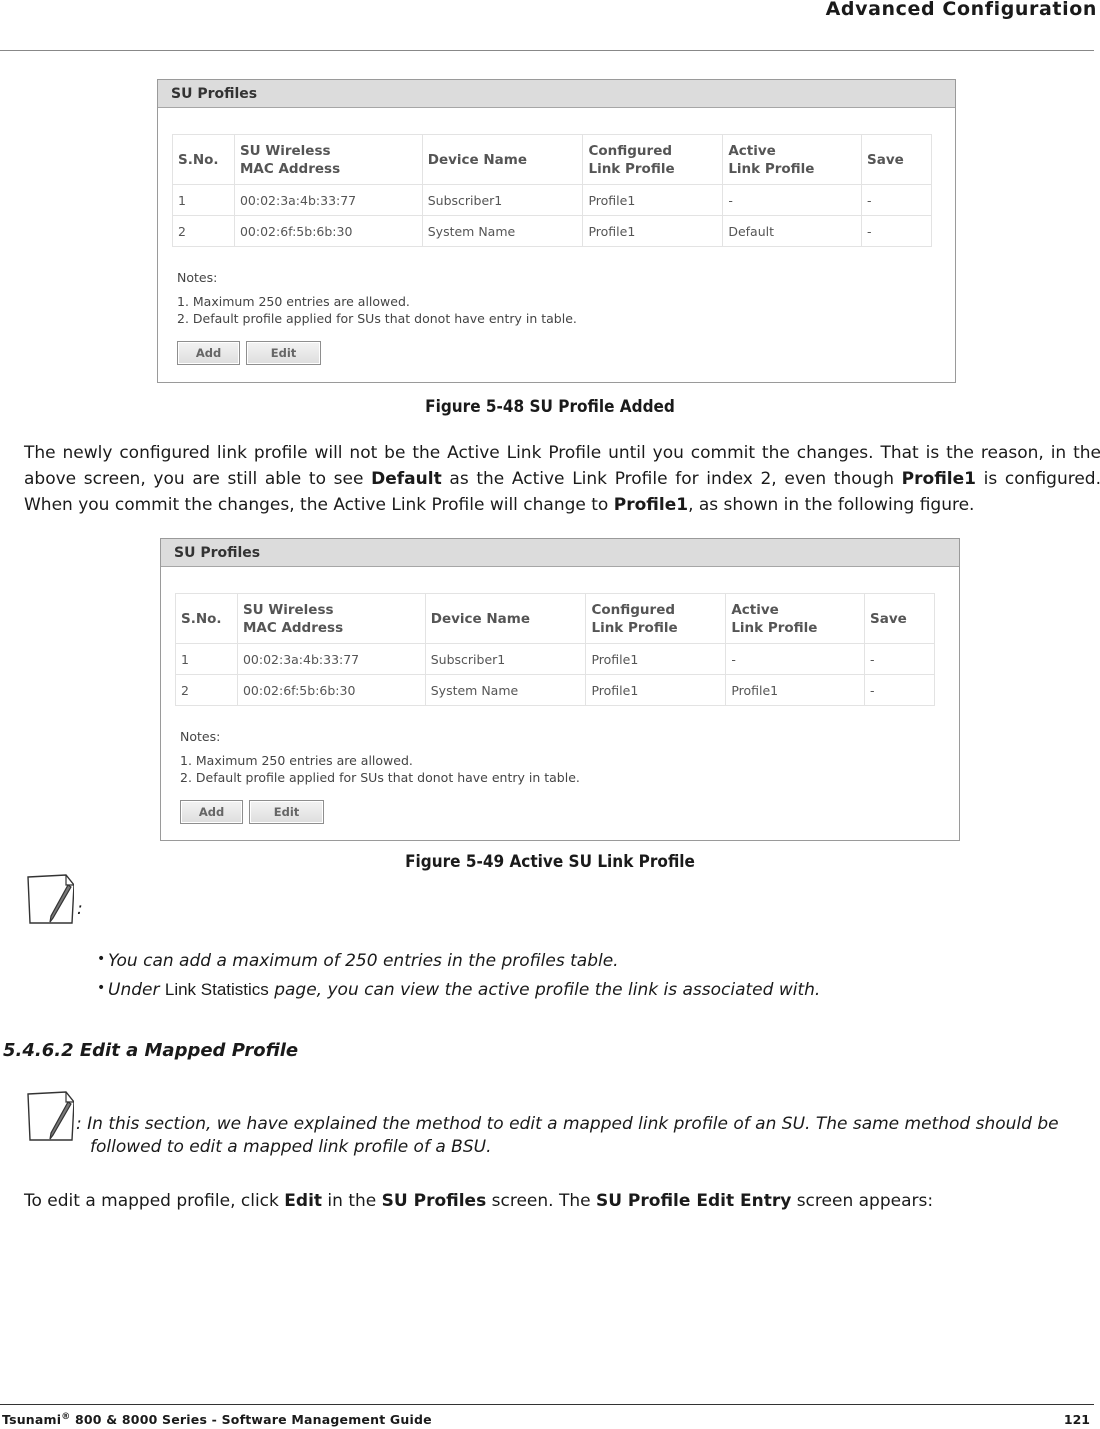 The height and width of the screenshot is (1429, 1100). Describe the element at coordinates (541, 1201) in the screenshot. I see `text-run: screen. The` at that location.